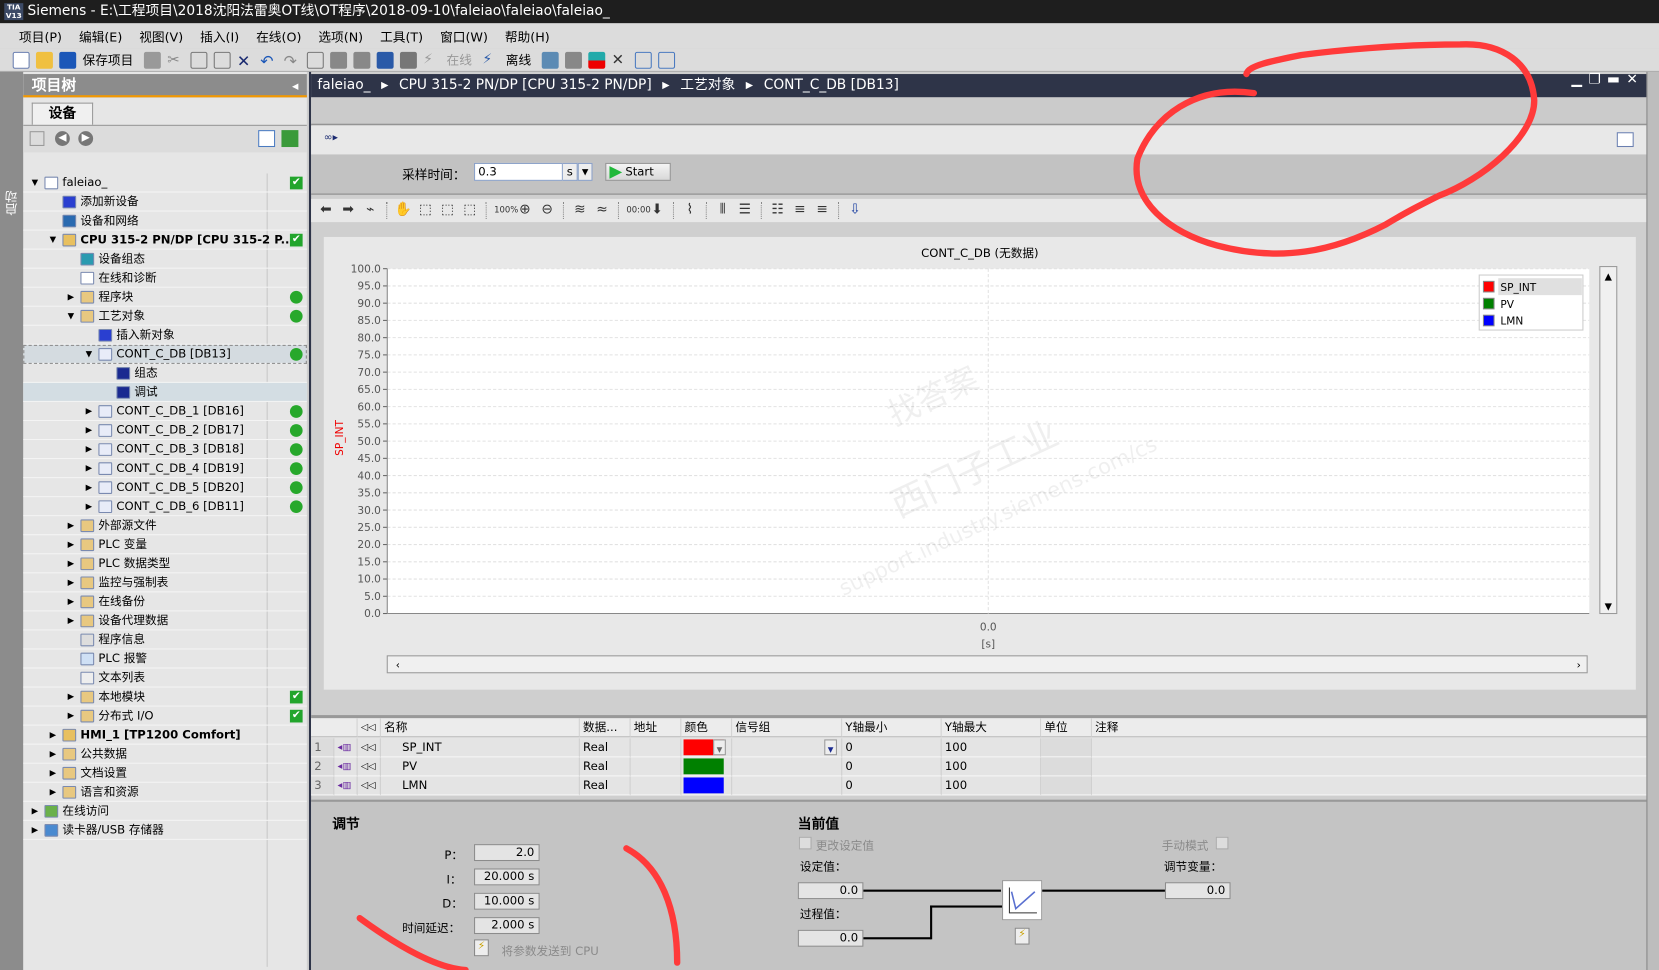 Image resolution: width=1659 pixels, height=970 pixels. What do you see at coordinates (585, 171) in the screenshot?
I see `sampling-unit-dropdown: ▼` at bounding box center [585, 171].